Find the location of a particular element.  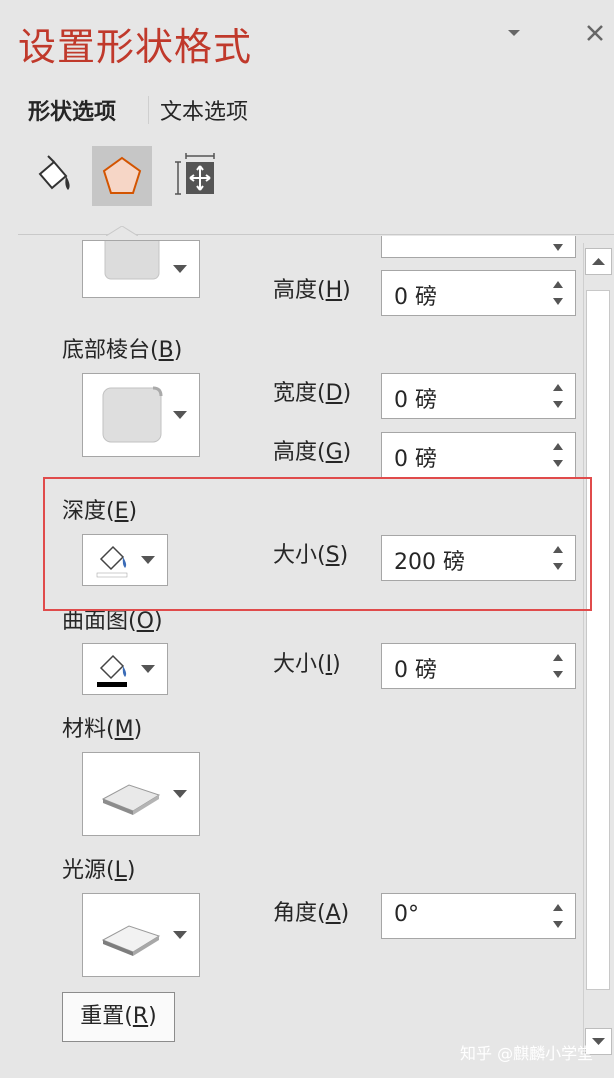

effects-pentagon-icon is located at coordinates (122, 175).